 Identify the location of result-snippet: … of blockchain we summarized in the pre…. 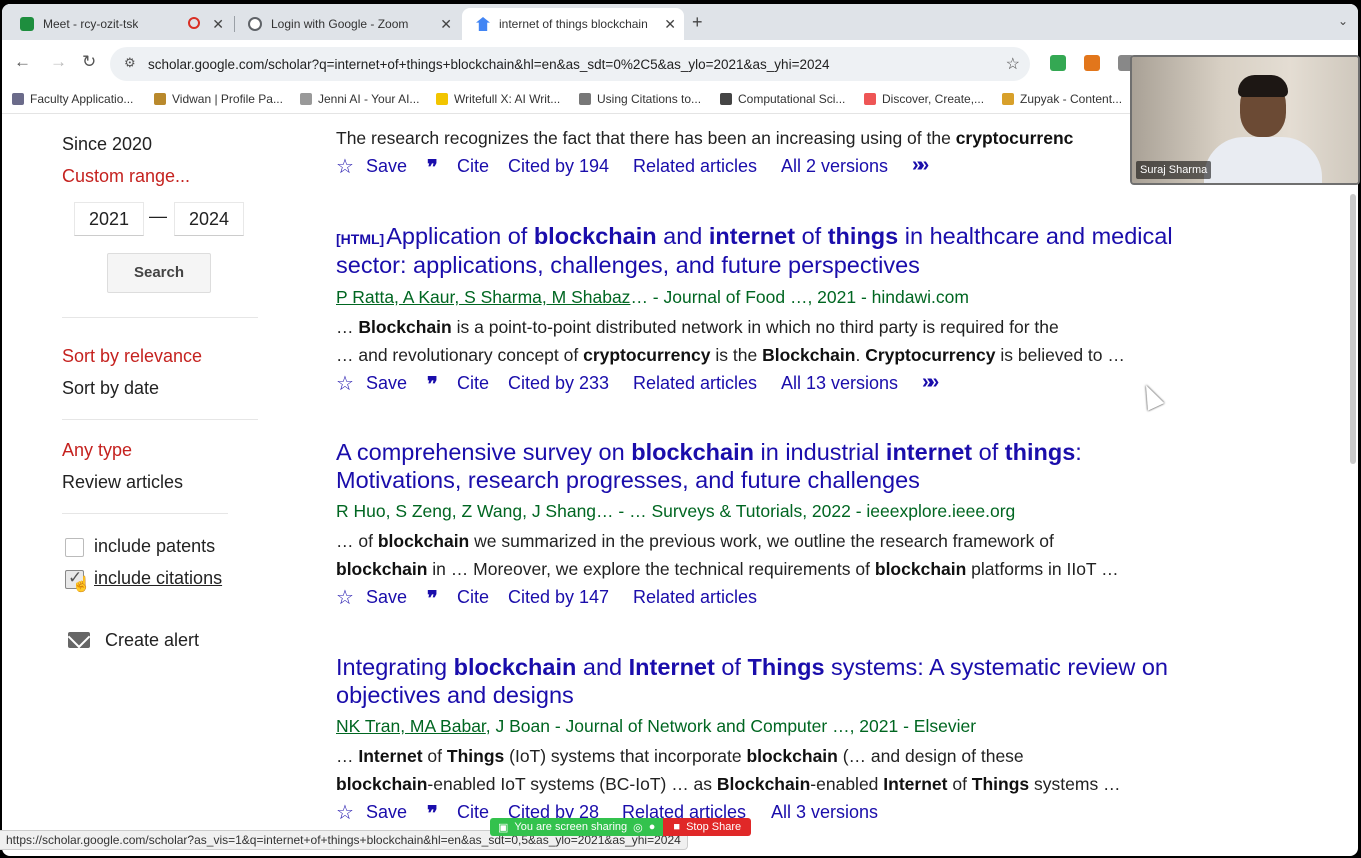
(695, 541).